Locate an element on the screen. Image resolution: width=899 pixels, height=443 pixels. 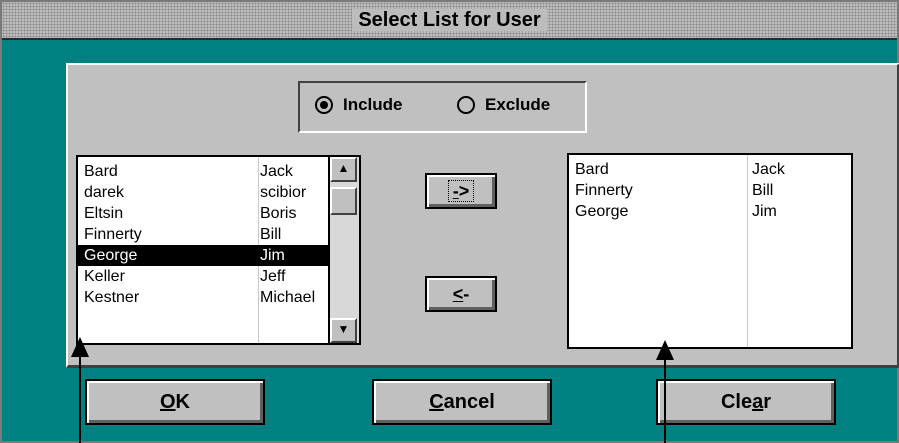
radio-checked-icon is located at coordinates (324, 105).